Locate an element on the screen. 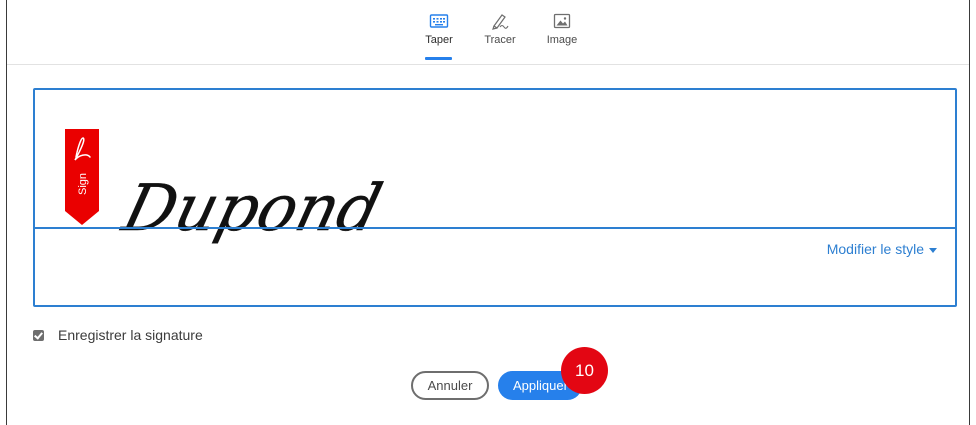 The height and width of the screenshot is (425, 976). save-signature-option: Enregistrer la signature is located at coordinates (118, 335).